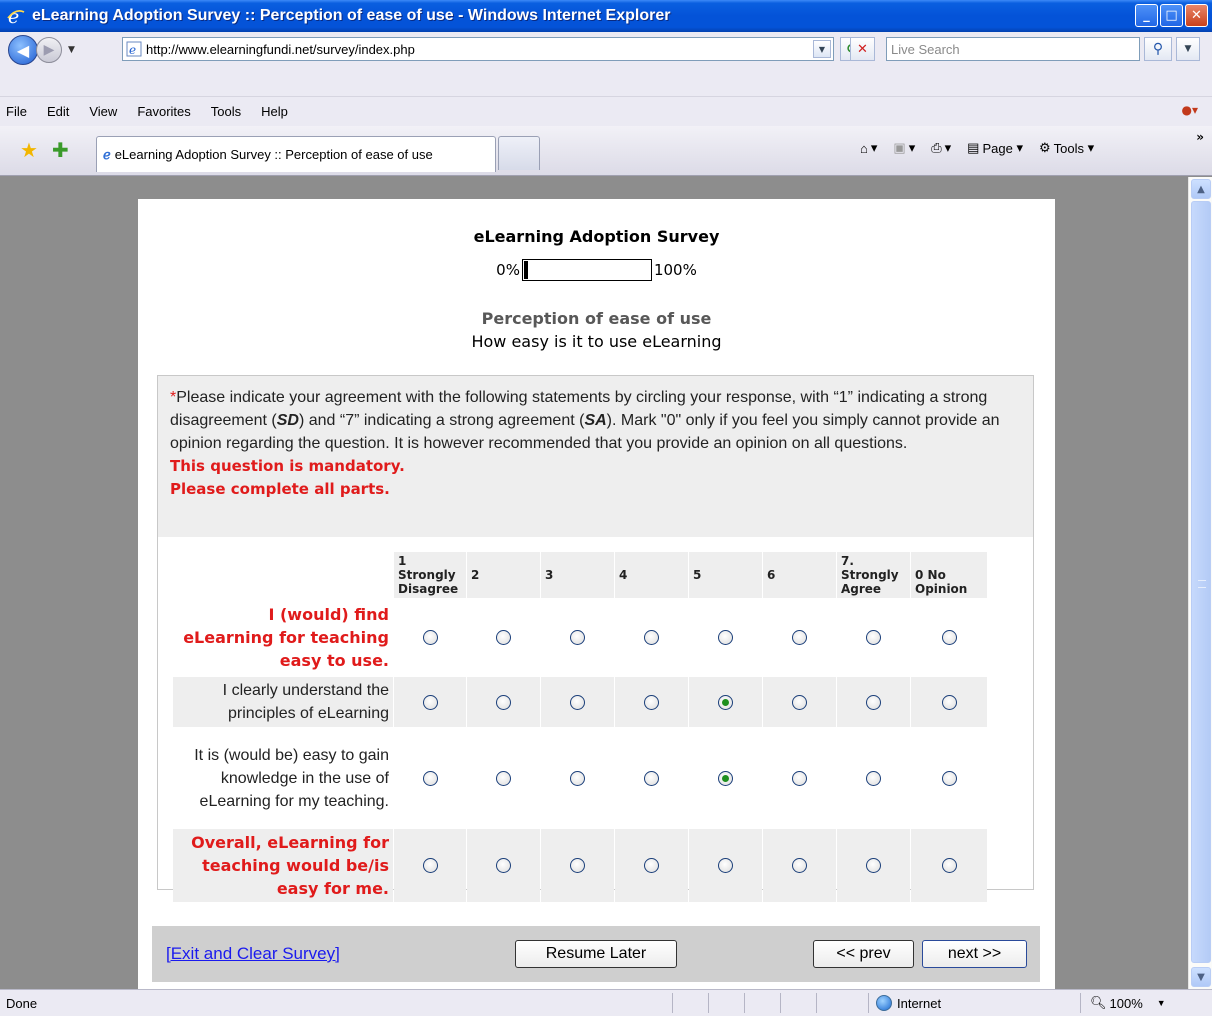 This screenshot has height=1016, width=1212. Describe the element at coordinates (58, 111) in the screenshot. I see `menu-edit: Edit` at that location.